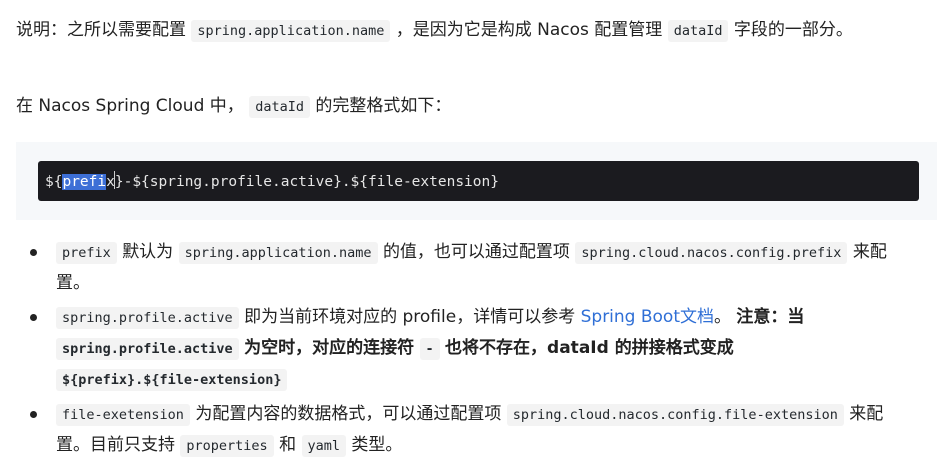 The image size is (942, 465). What do you see at coordinates (86, 253) in the screenshot?
I see `inline-code-prefix: prefix` at bounding box center [86, 253].